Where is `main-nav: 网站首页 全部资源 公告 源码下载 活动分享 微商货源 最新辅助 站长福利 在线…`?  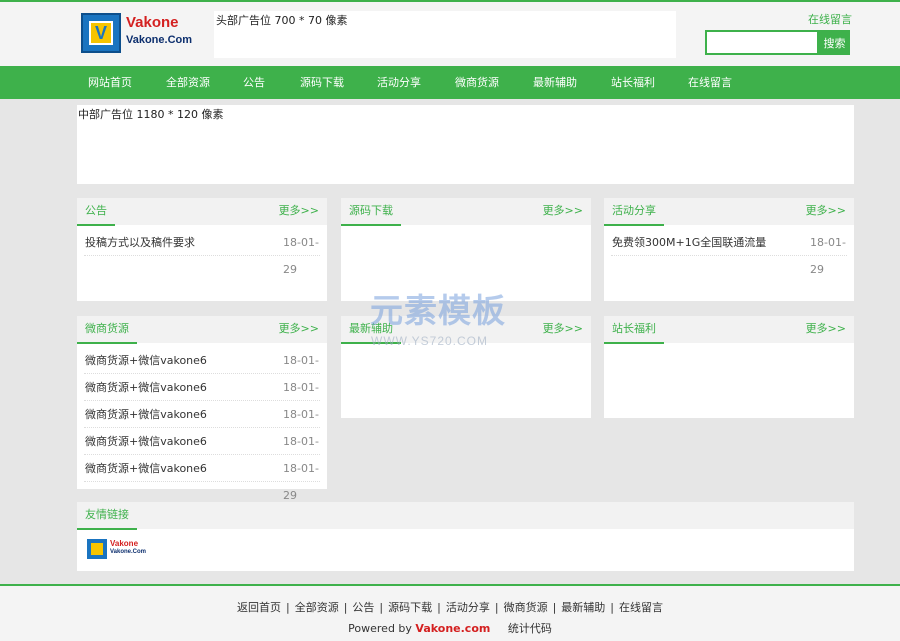
main-nav: 网站首页 全部资源 公告 源码下载 活动分享 微商货源 最新辅助 站长福利 在线… is located at coordinates (450, 82).